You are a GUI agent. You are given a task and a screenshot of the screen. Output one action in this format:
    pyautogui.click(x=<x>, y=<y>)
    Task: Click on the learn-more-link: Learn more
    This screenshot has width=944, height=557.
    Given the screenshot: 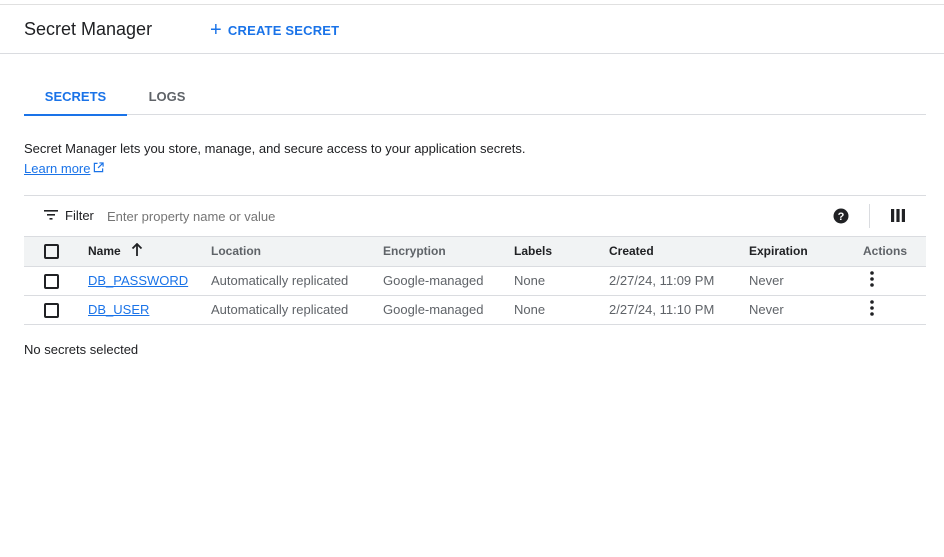 What is the action you would take?
    pyautogui.click(x=64, y=168)
    